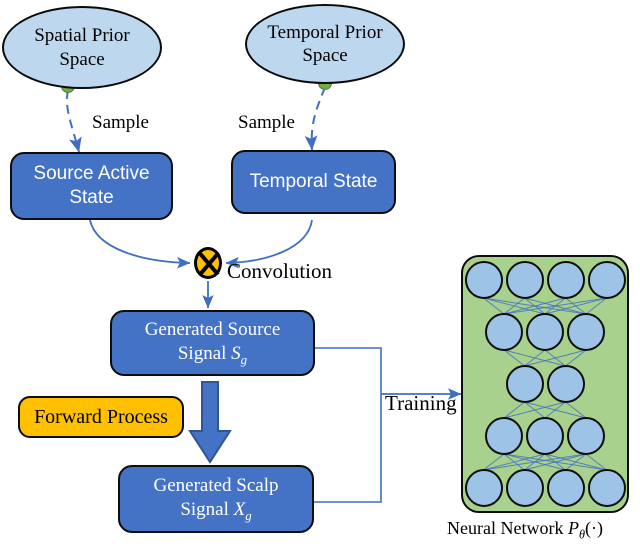 This screenshot has height=546, width=640. What do you see at coordinates (318, 113) in the screenshot?
I see `sample-arrow-temporal` at bounding box center [318, 113].